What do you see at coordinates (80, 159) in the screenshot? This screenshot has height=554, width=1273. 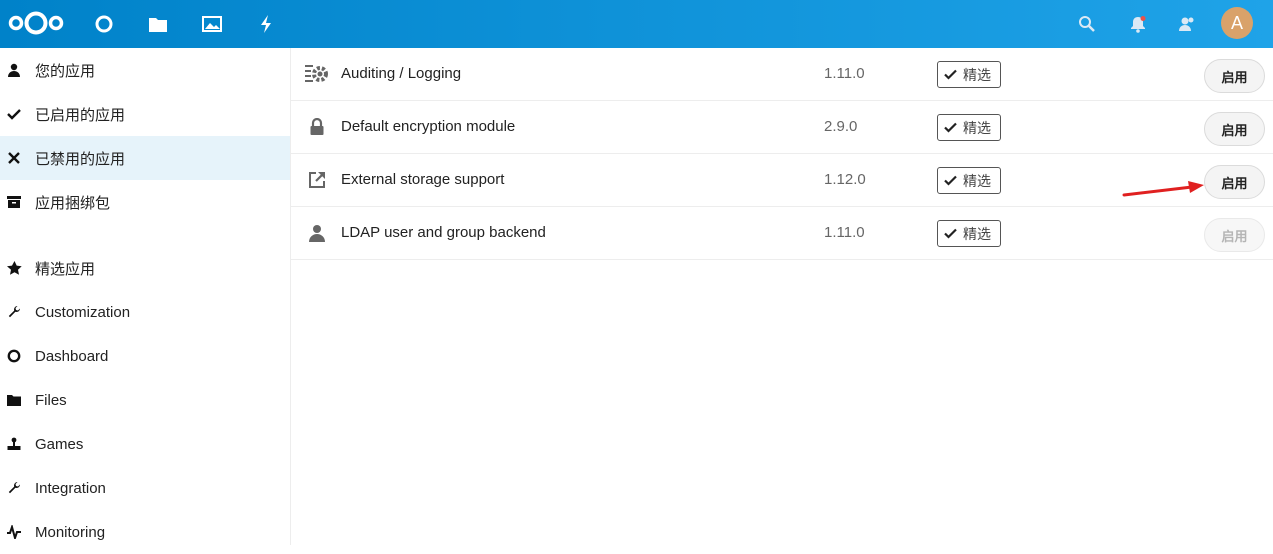 I see `sidebar-item-label: 已禁用的应用` at bounding box center [80, 159].